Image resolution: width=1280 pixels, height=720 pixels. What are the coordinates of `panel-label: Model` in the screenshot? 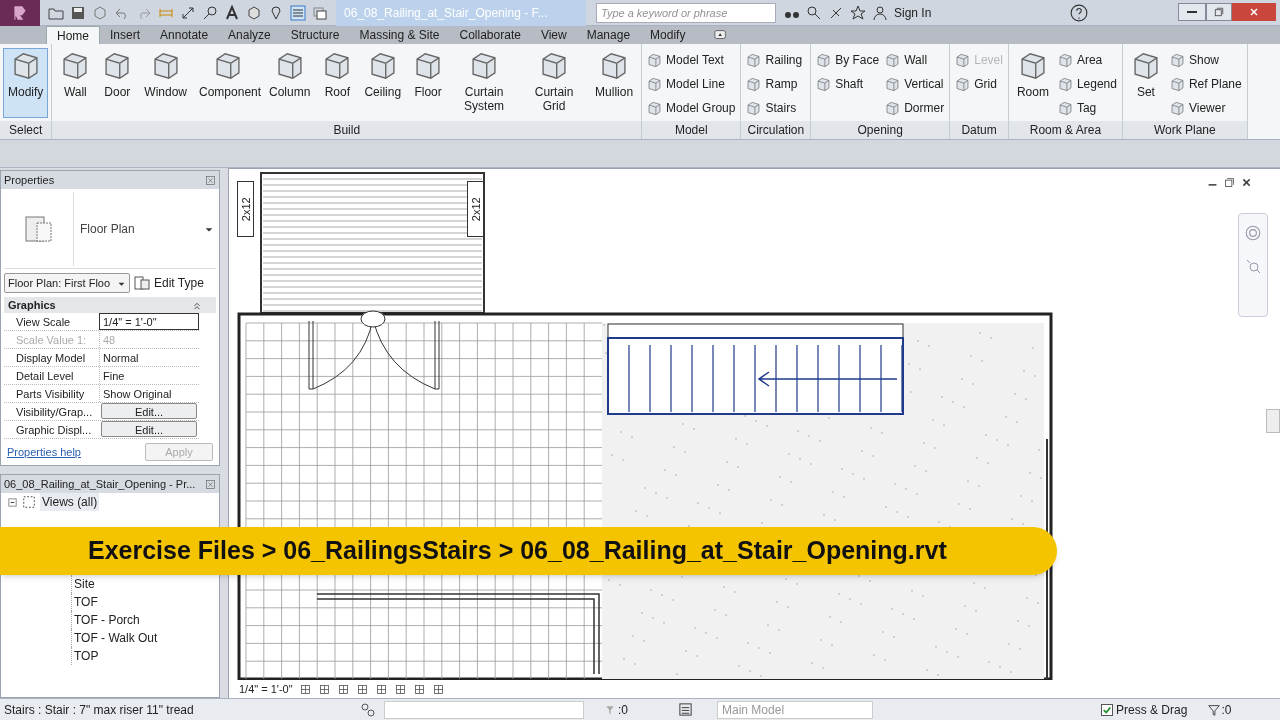 It's located at (691, 130).